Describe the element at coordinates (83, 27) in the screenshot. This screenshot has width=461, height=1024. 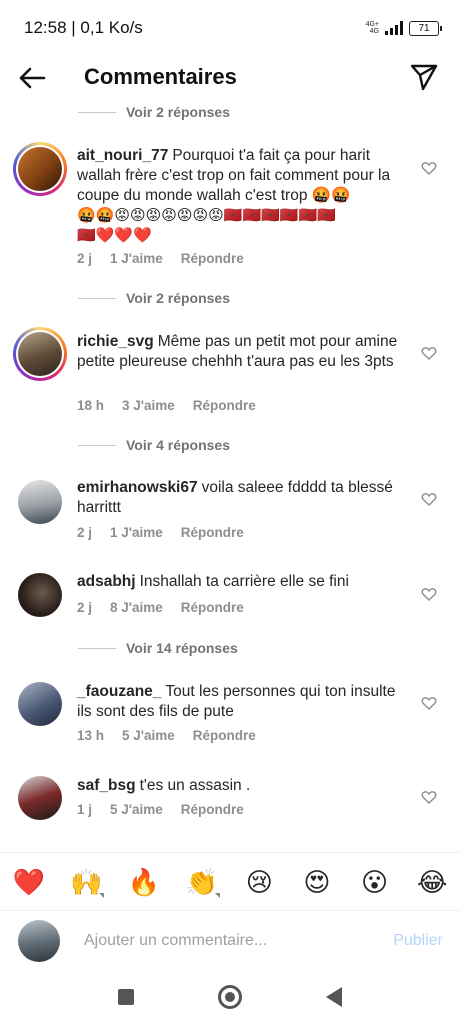
I see `status-time: 12:58 | 0,1 Ko/s` at that location.